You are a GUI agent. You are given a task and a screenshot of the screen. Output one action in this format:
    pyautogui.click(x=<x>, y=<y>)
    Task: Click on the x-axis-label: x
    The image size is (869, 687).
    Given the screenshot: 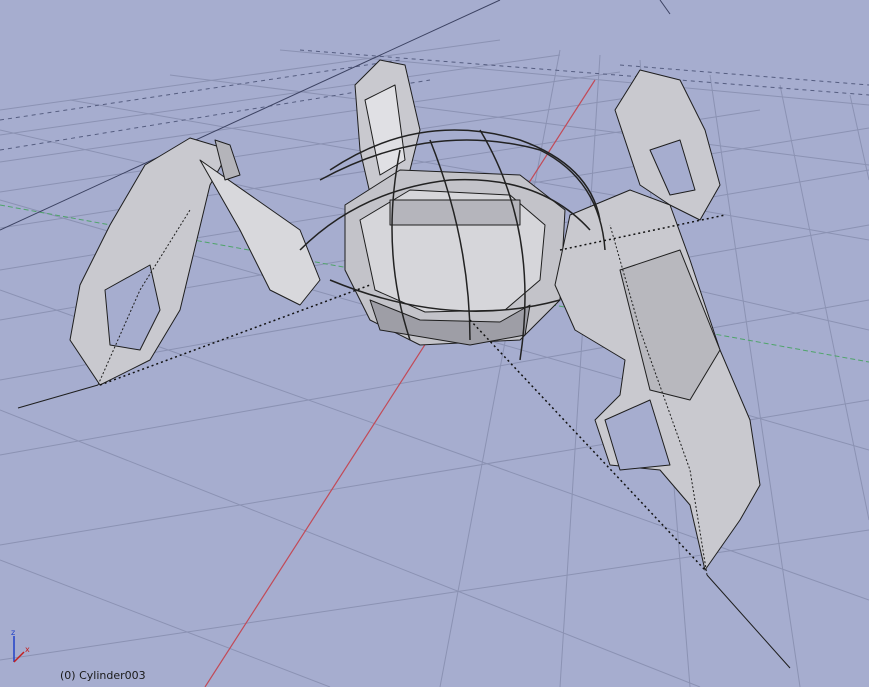 What is the action you would take?
    pyautogui.click(x=27, y=649)
    